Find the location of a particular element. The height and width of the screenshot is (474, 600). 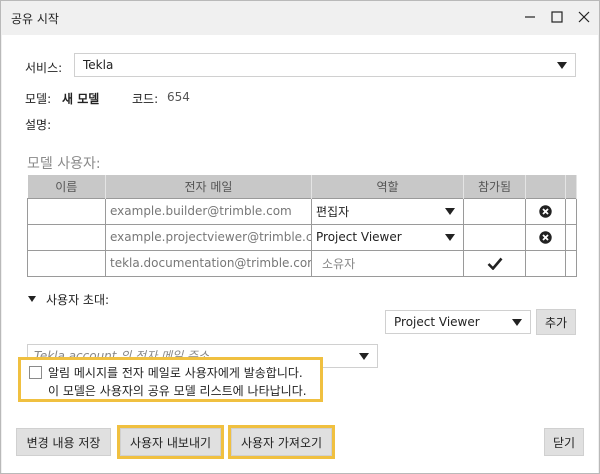

table-header-row: 이름 전자 메일 역할 참가됨 is located at coordinates (302, 186).